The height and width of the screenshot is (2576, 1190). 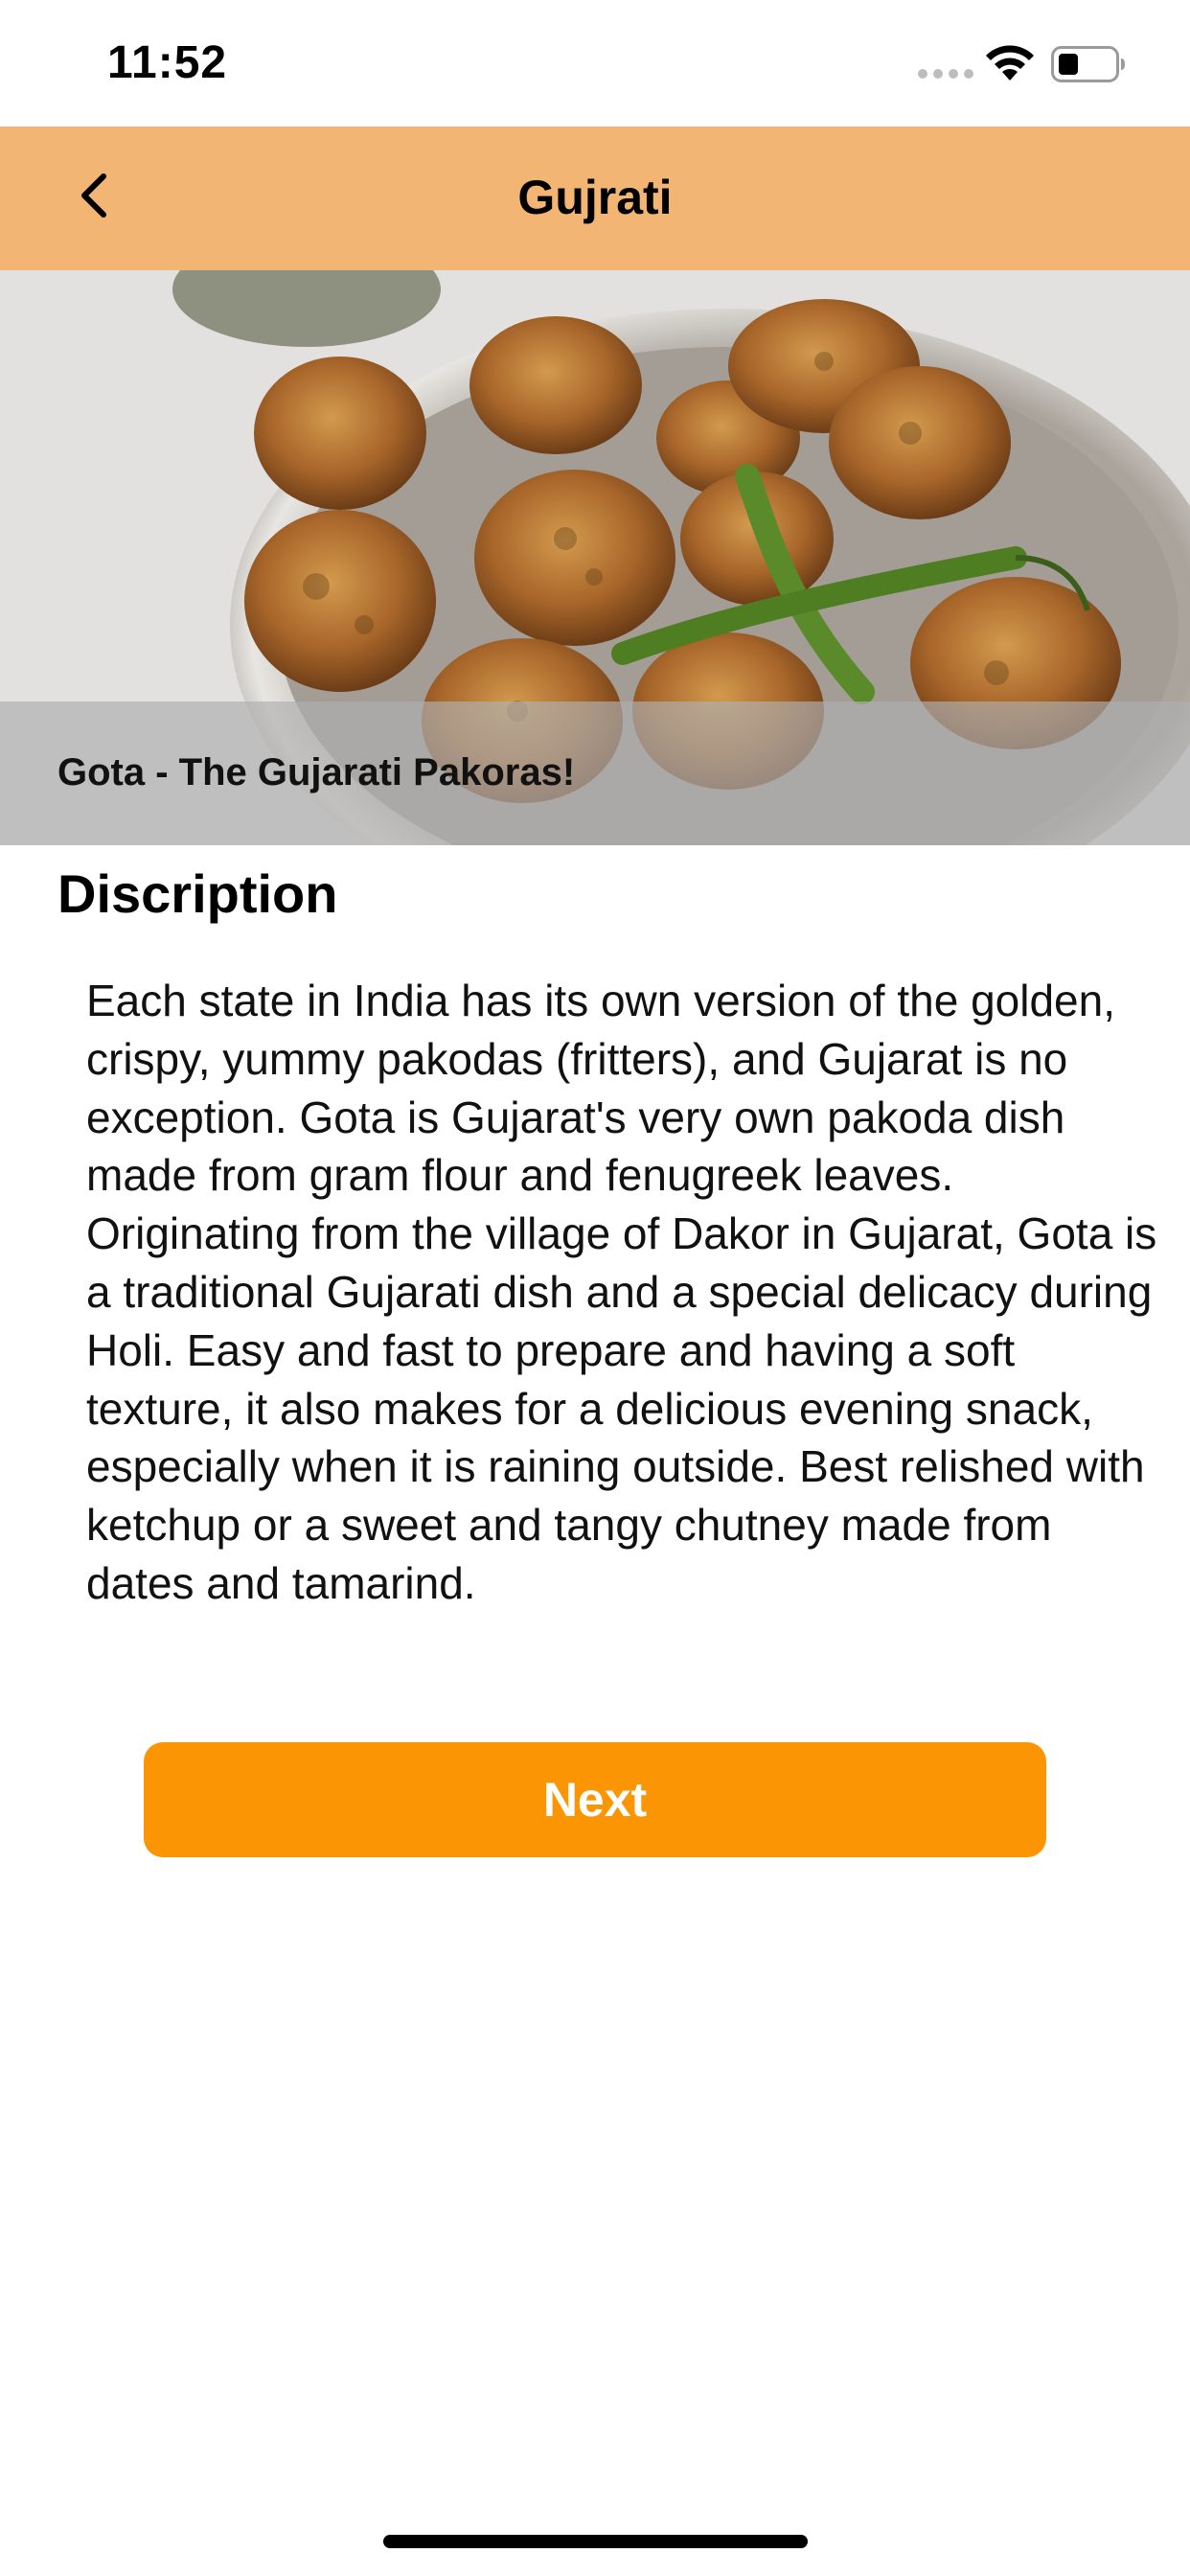 What do you see at coordinates (317, 772) in the screenshot?
I see `dish-caption: Gota - The Gujarati Pakoras!` at bounding box center [317, 772].